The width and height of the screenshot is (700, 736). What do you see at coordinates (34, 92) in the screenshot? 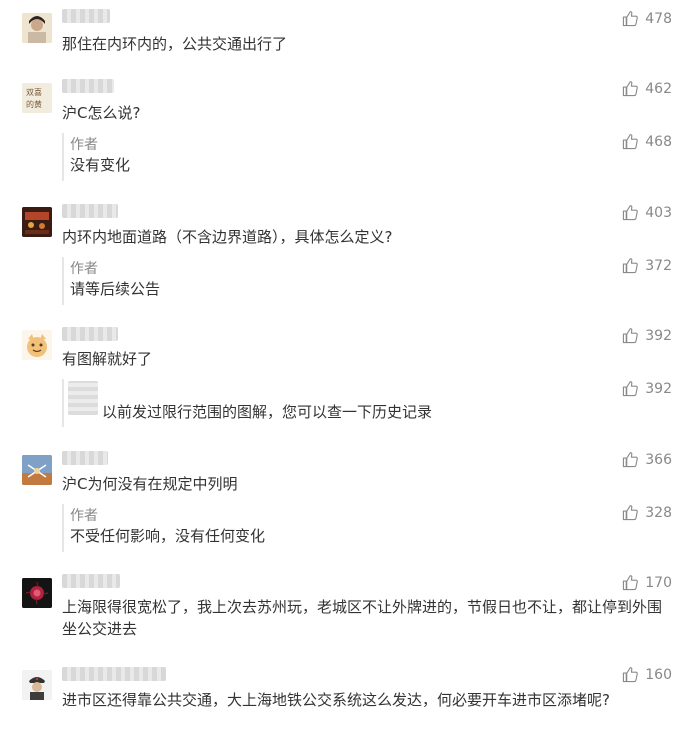
I see `svg-text: 双喜` at bounding box center [34, 92].